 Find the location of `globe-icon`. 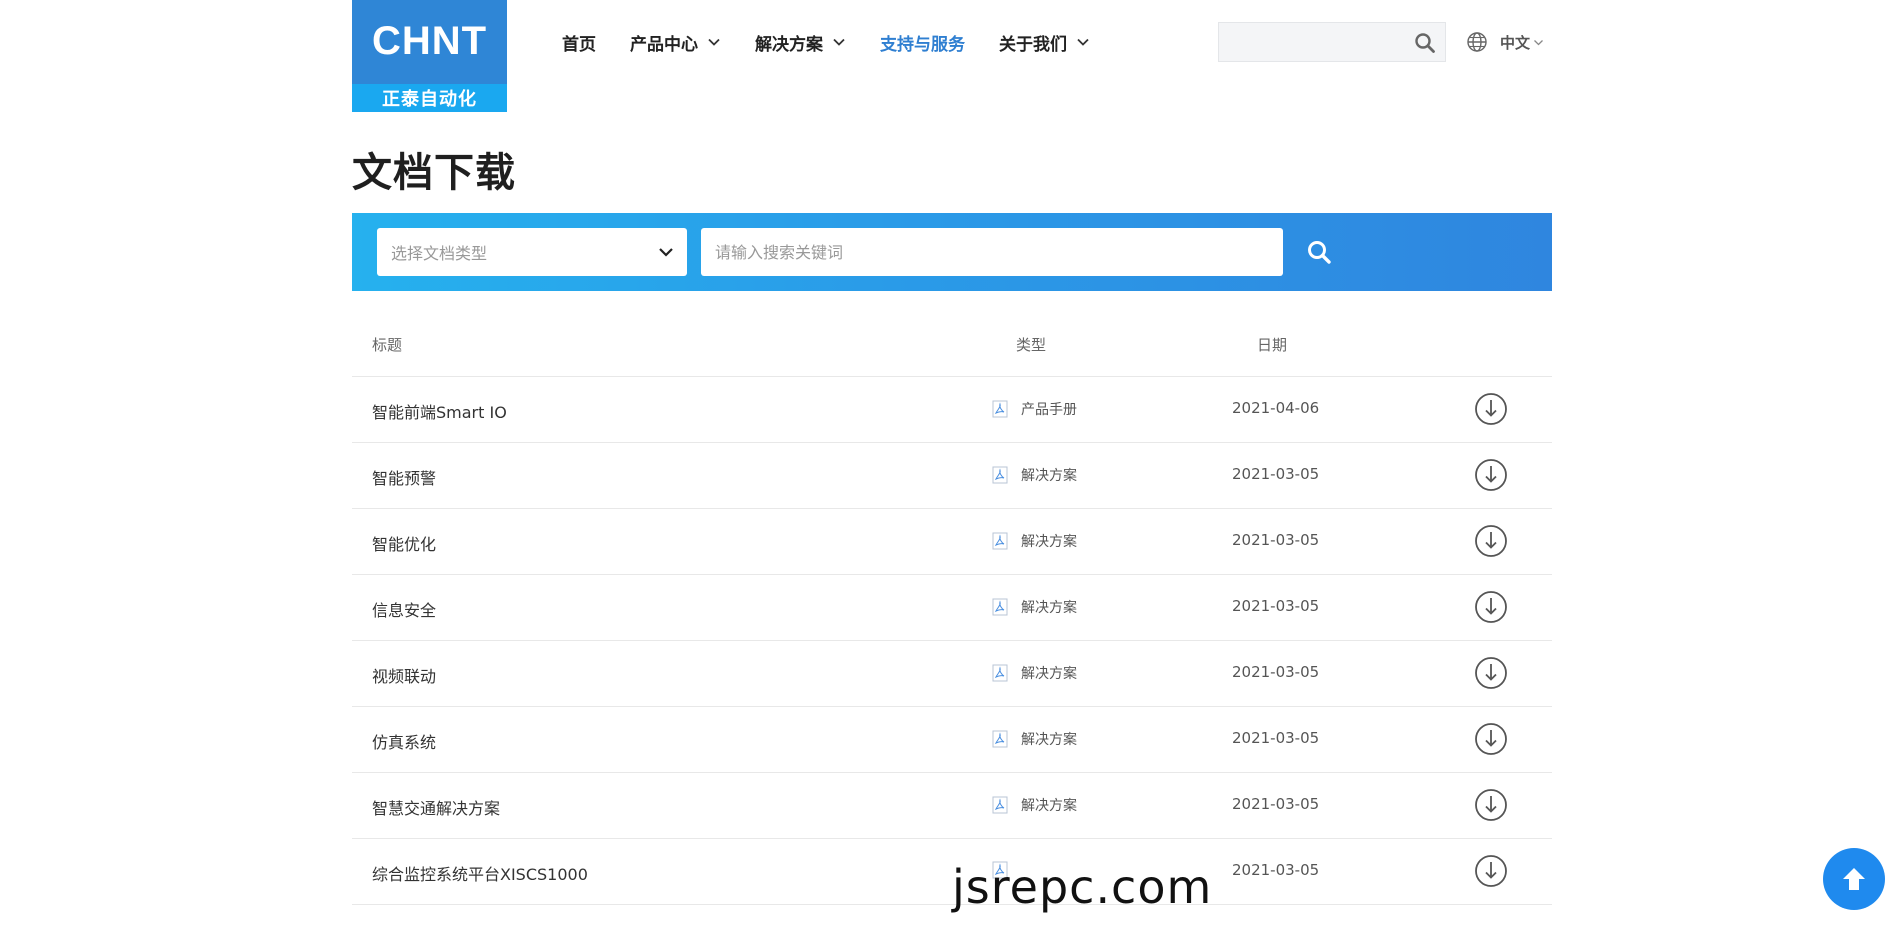

globe-icon is located at coordinates (1477, 42).